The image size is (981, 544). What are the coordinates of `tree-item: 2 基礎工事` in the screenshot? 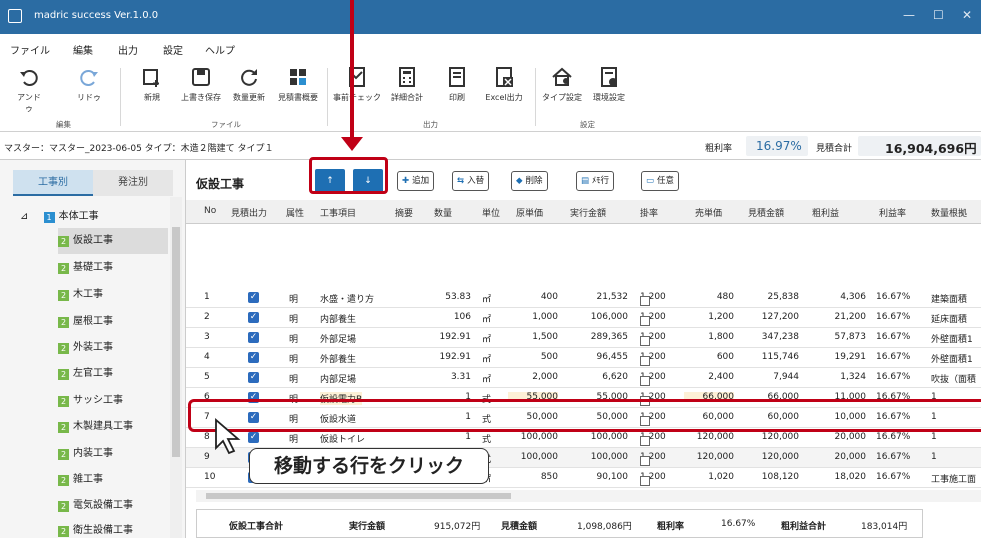 It's located at (113, 268).